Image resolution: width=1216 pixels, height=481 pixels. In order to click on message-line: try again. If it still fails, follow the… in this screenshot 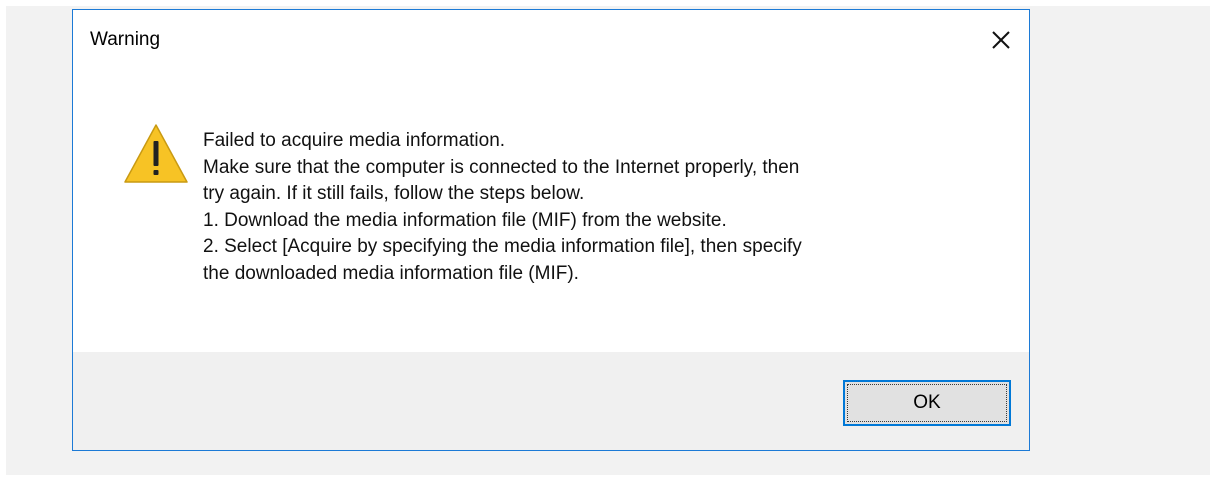, I will do `click(394, 193)`.